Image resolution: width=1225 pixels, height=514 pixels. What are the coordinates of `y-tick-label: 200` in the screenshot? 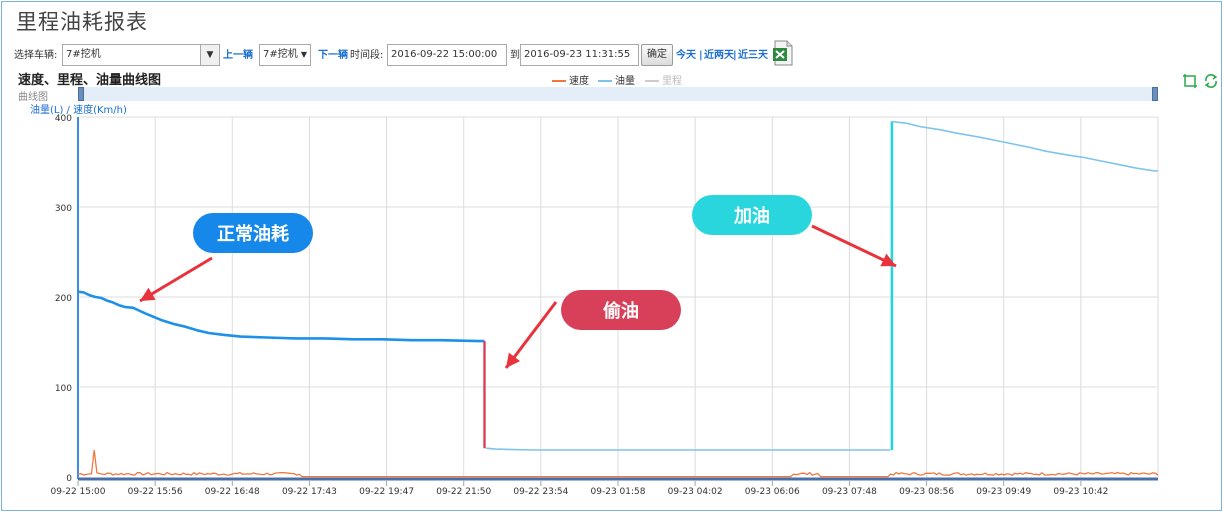 It's located at (63, 299).